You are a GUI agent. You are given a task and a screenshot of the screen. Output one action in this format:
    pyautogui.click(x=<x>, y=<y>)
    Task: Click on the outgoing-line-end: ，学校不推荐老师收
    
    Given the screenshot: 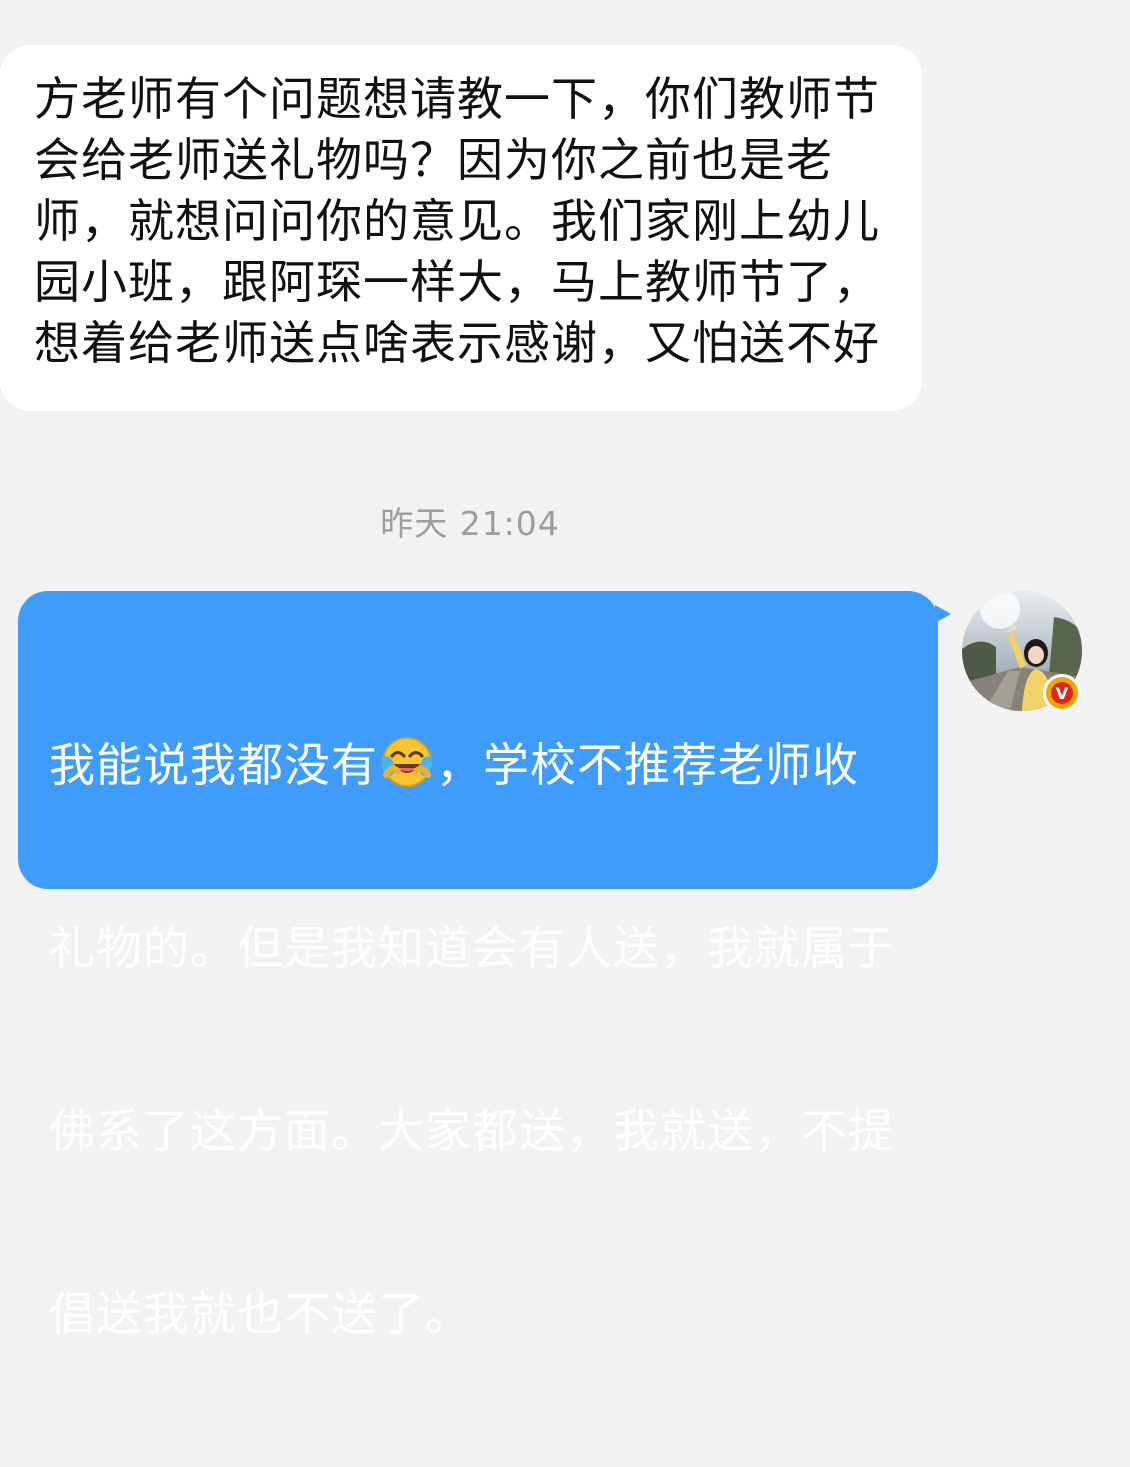 What is the action you would take?
    pyautogui.click(x=647, y=765)
    